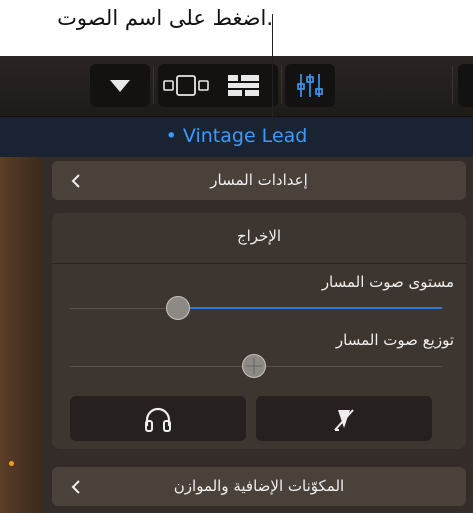 This screenshot has width=473, height=513. I want to click on callout-leader-line, so click(272, 73).